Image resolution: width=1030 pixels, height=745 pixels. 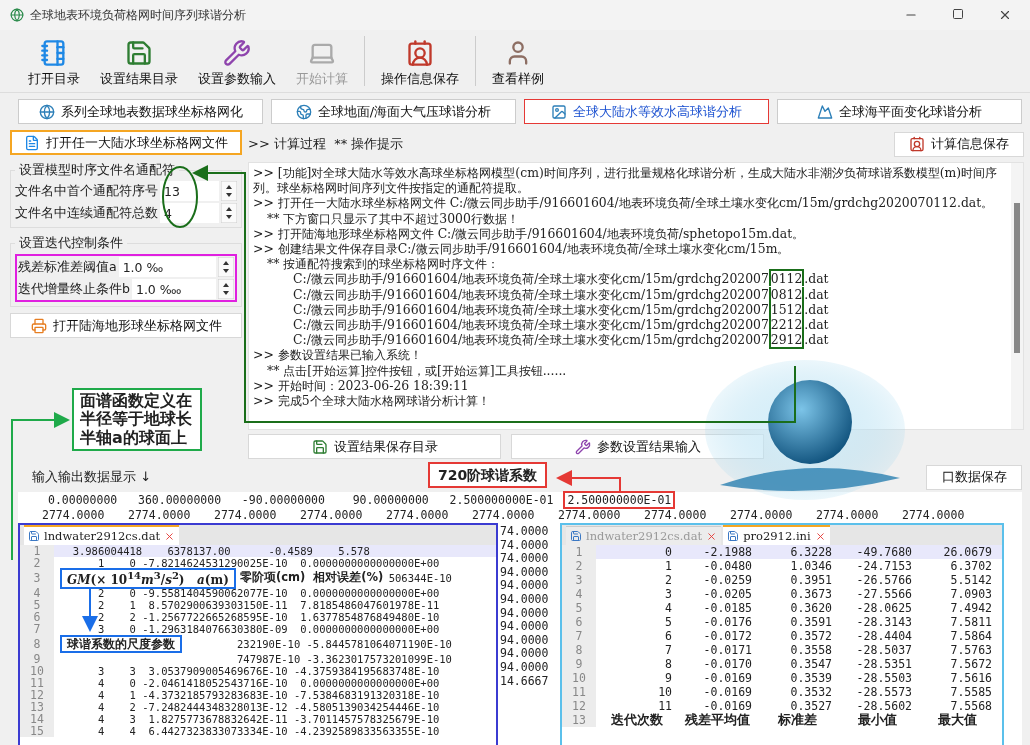 What do you see at coordinates (139, 61) in the screenshot?
I see `toolbar-button: 设置结果目录` at bounding box center [139, 61].